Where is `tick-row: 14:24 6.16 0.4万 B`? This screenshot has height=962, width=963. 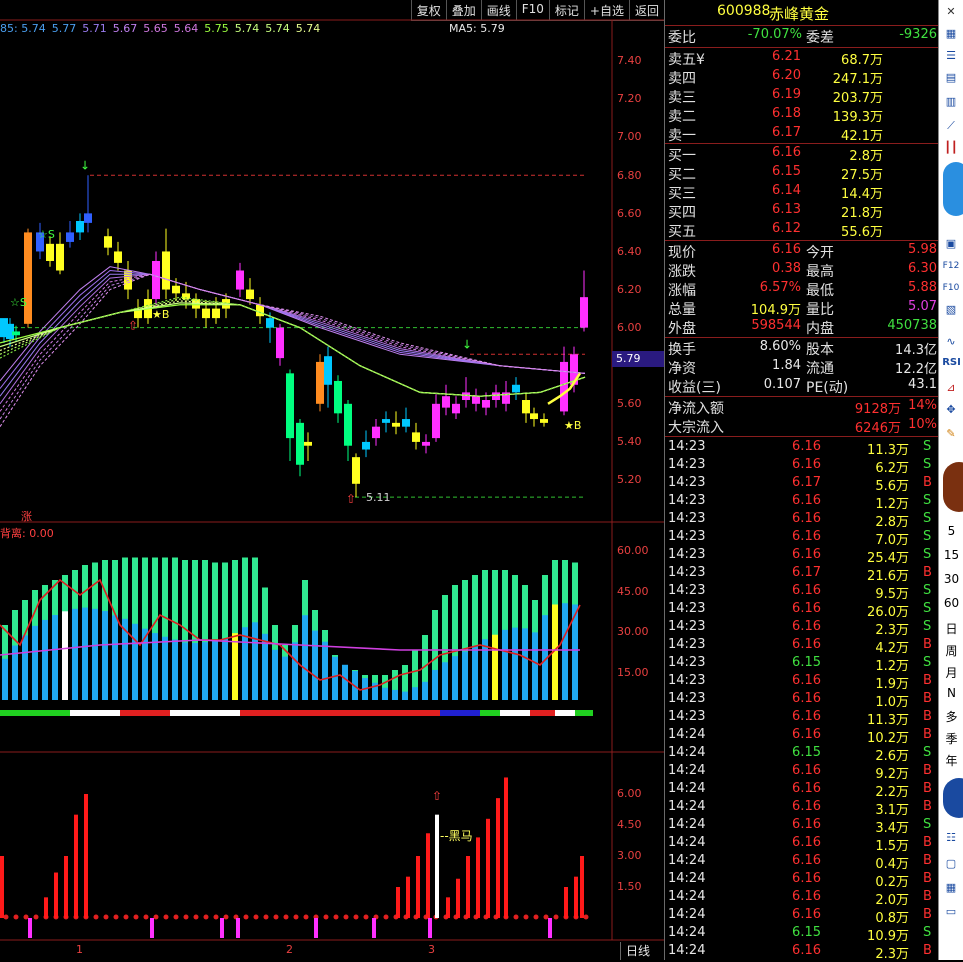
tick-row: 14:24 6.16 0.4万 B is located at coordinates (802, 862).